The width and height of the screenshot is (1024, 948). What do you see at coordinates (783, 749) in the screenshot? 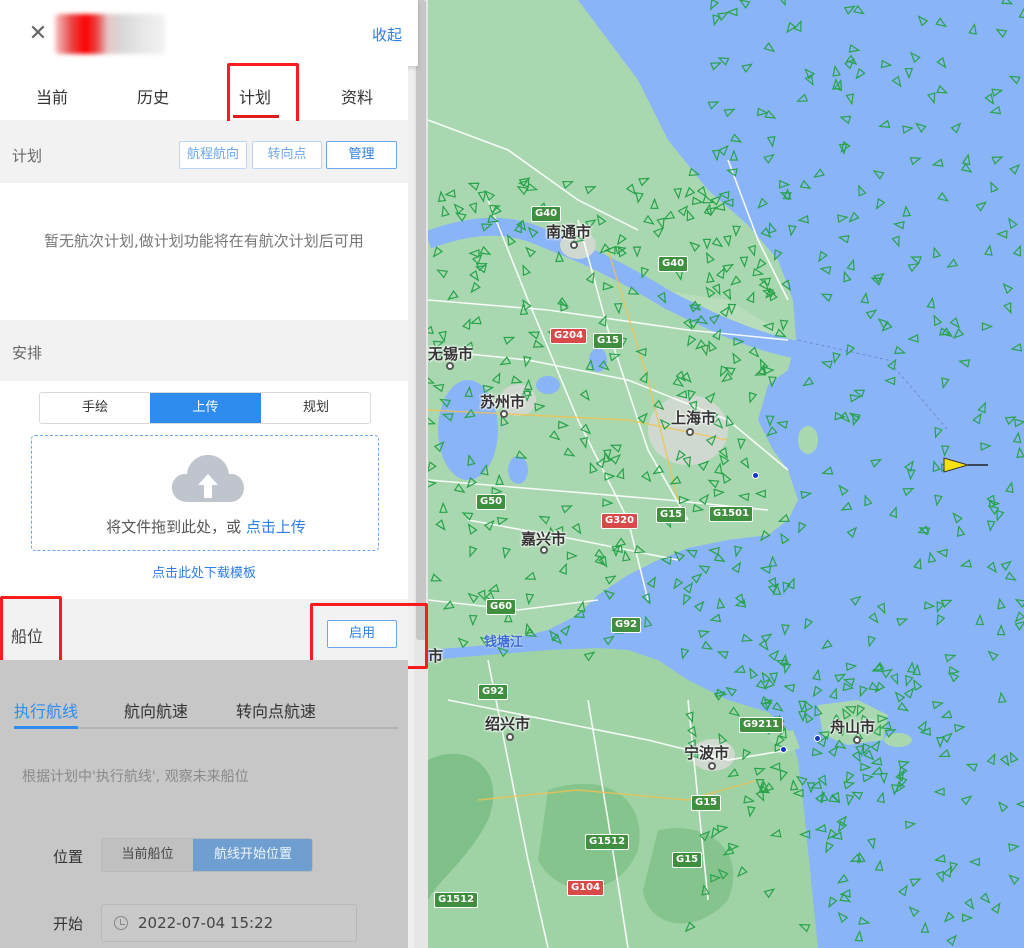
I see `ship-dot` at bounding box center [783, 749].